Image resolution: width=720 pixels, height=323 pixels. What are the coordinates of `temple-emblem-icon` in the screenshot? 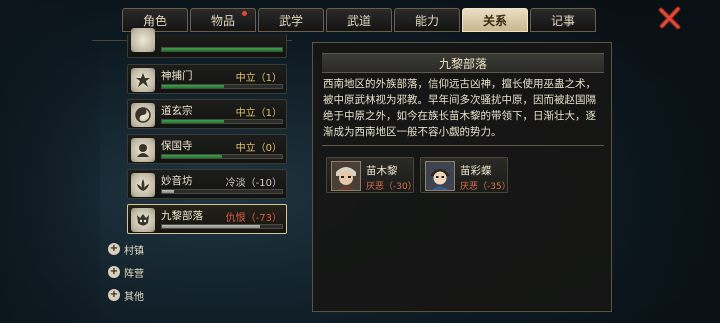 It's located at (143, 150).